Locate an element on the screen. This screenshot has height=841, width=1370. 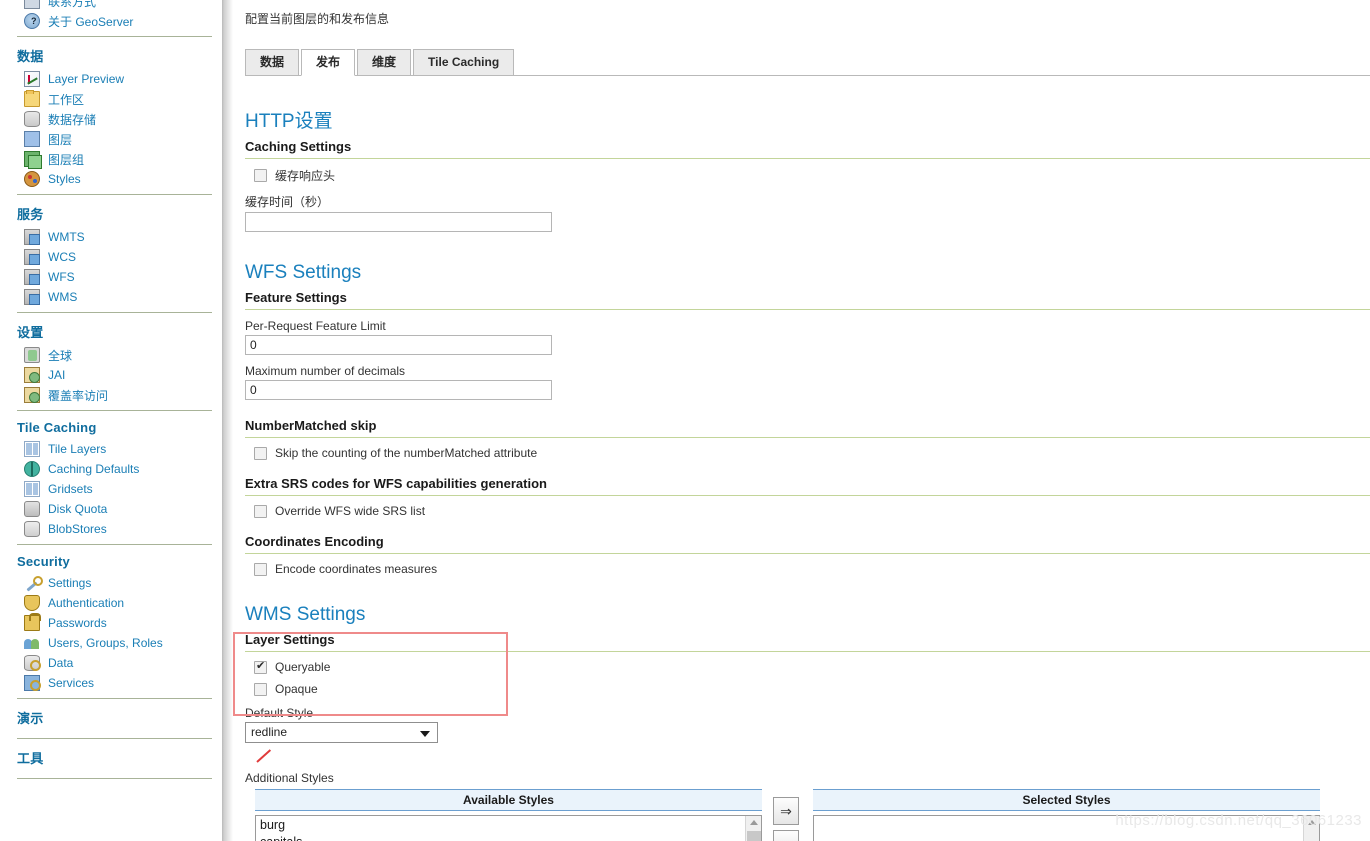
sidebar-group-services: 服务 WMTS WCS WFS WMS is located at coordinates (111, 254).